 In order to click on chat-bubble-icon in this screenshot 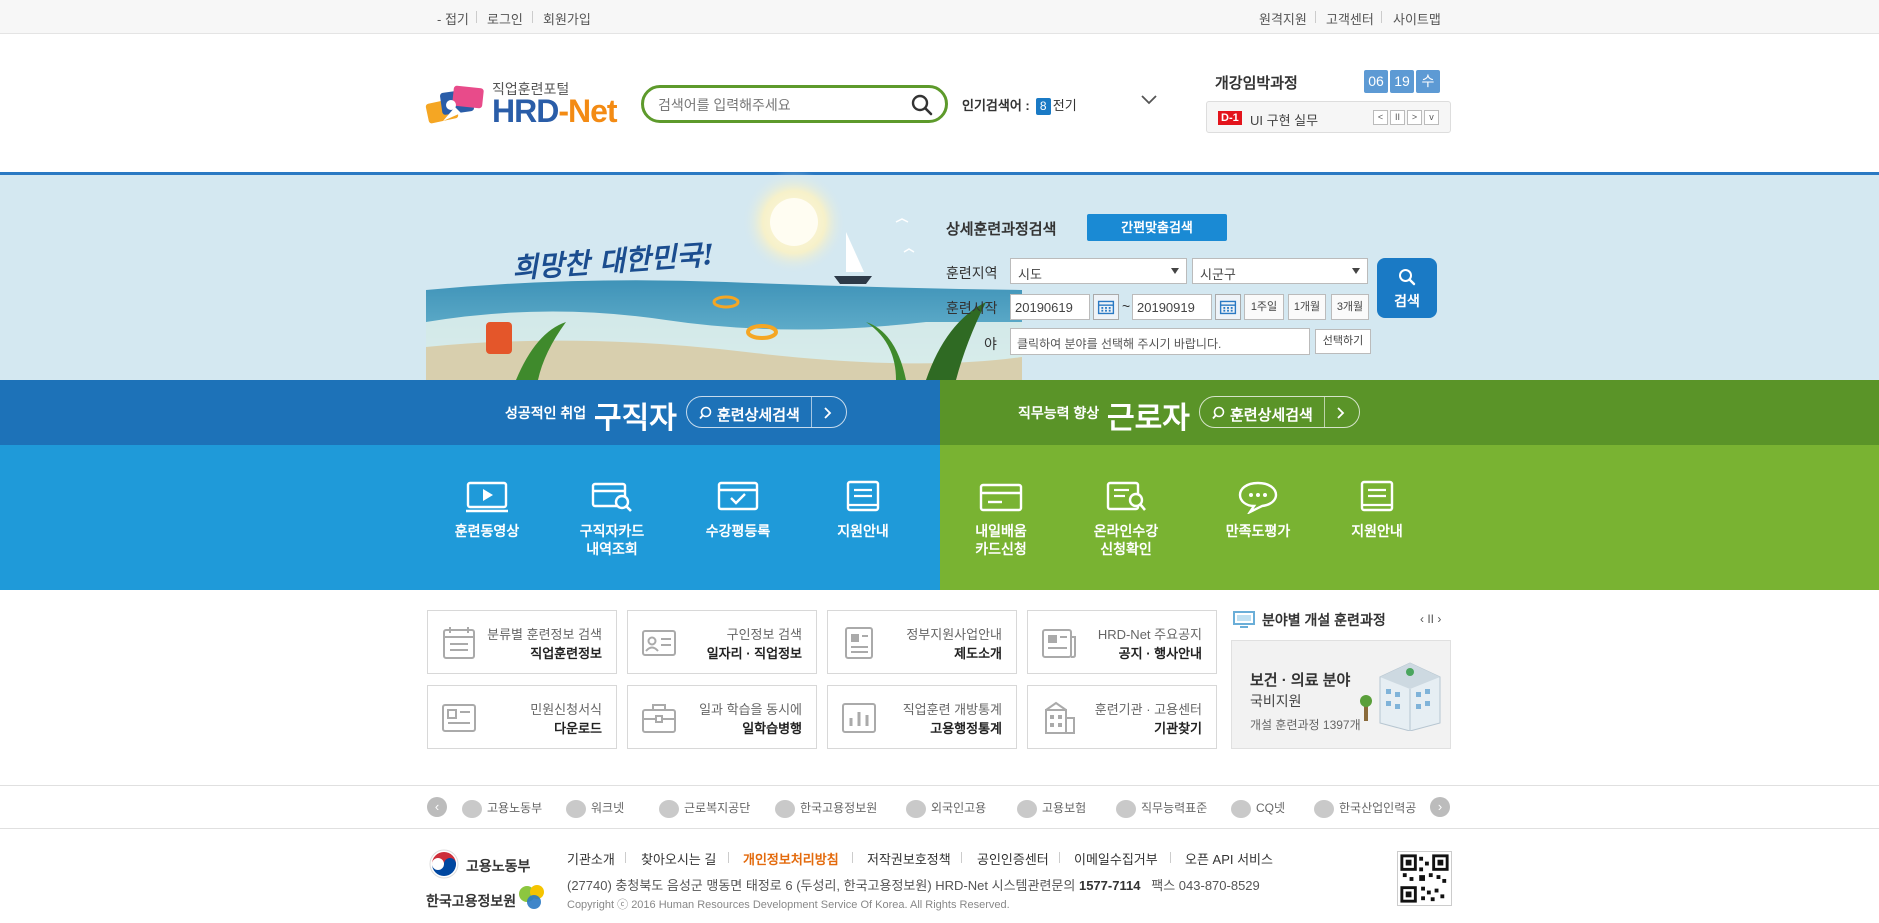, I will do `click(1258, 497)`.